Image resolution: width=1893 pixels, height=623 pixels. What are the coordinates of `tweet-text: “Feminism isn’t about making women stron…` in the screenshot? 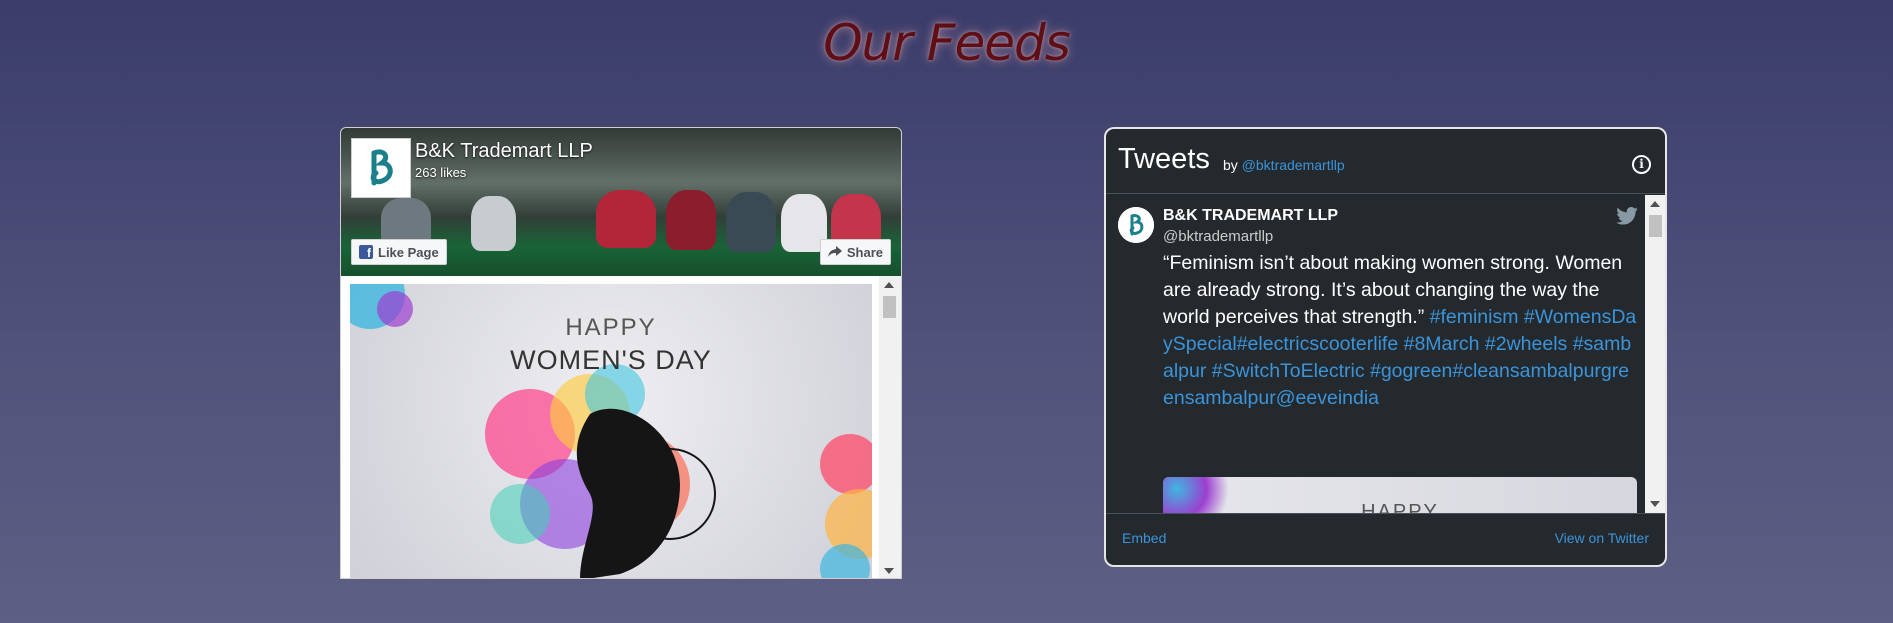 It's located at (1400, 331).